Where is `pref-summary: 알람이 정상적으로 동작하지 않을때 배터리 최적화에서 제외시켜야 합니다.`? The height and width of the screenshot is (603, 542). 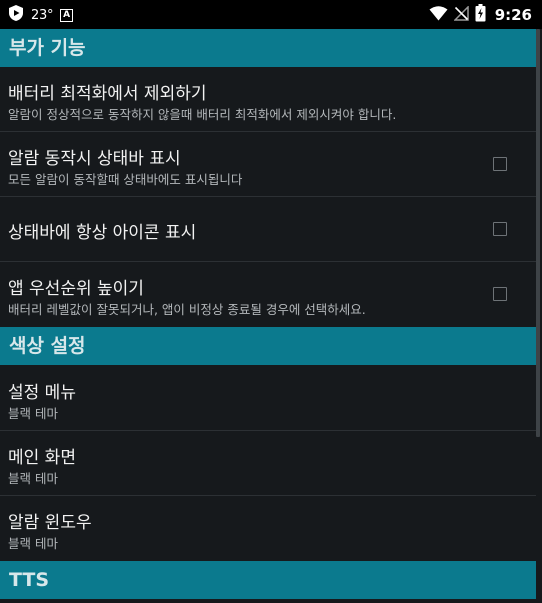
pref-summary: 알람이 정상적으로 동작하지 않을때 배터리 최적화에서 제외시켜야 합니다. is located at coordinates (202, 114).